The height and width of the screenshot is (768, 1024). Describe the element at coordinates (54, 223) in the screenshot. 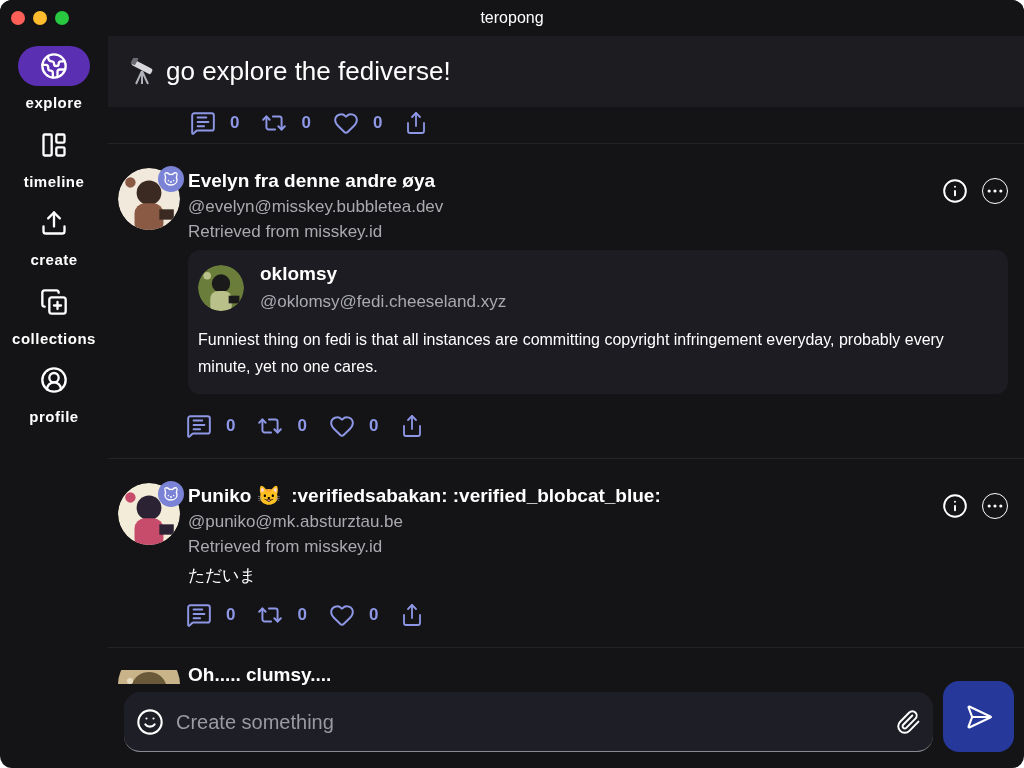

I see `upload-icon` at that location.